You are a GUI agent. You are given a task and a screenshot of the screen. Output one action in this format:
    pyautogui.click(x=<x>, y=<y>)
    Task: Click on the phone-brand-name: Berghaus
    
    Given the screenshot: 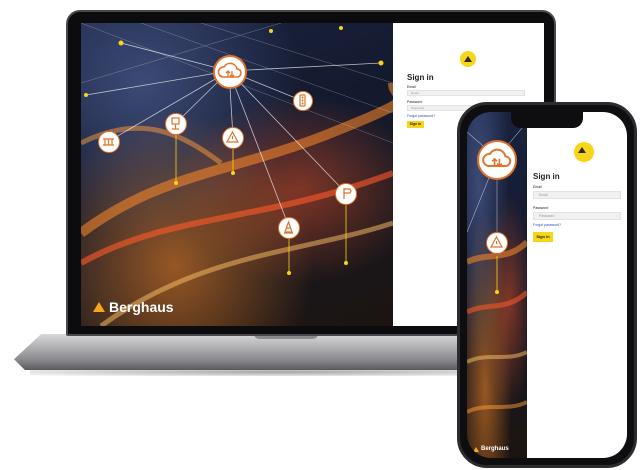 What is the action you would take?
    pyautogui.click(x=495, y=449)
    